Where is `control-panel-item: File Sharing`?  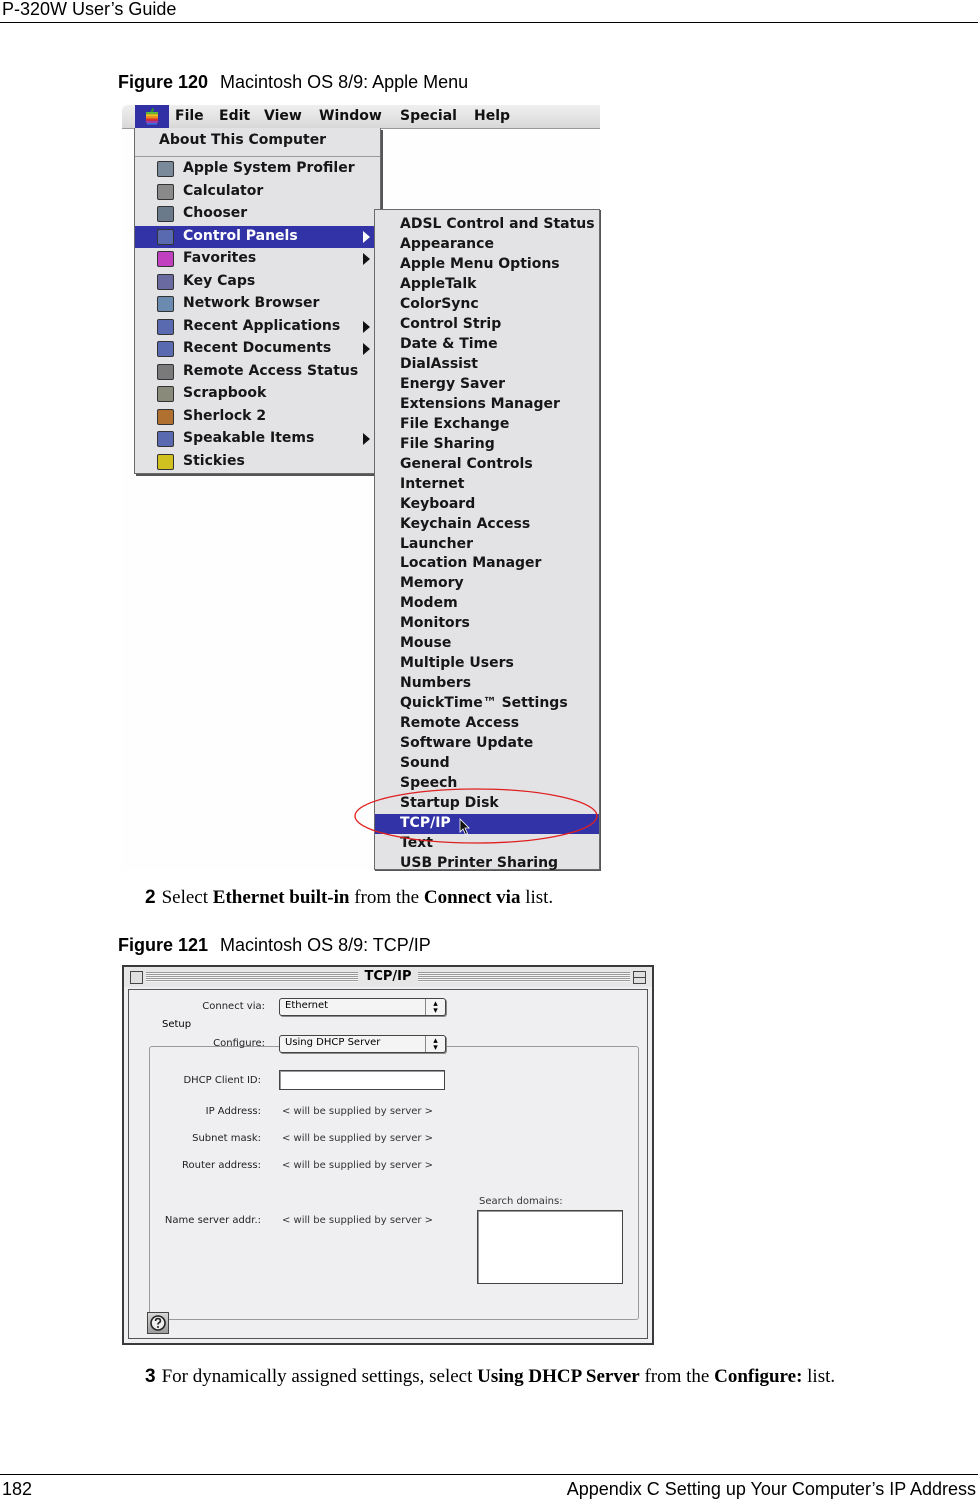 control-panel-item: File Sharing is located at coordinates (487, 445).